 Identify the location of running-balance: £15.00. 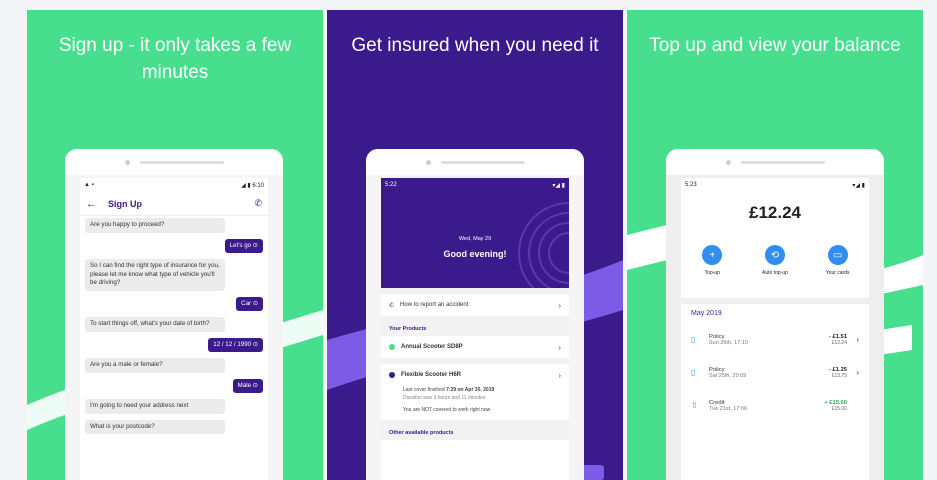
(839, 408).